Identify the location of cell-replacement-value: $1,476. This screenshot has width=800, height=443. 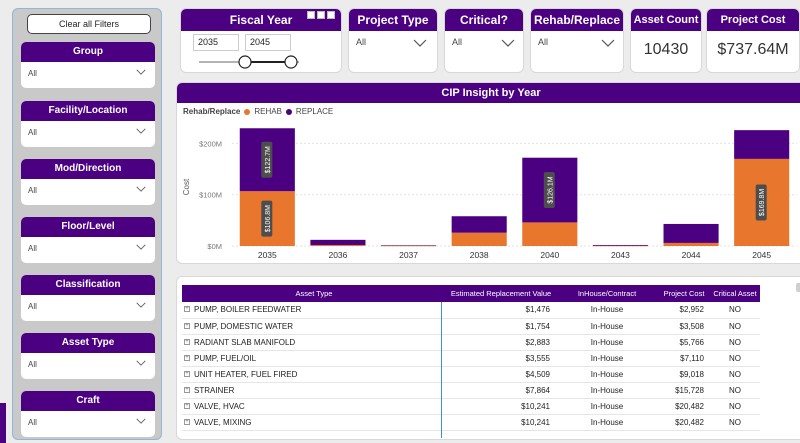
(501, 310).